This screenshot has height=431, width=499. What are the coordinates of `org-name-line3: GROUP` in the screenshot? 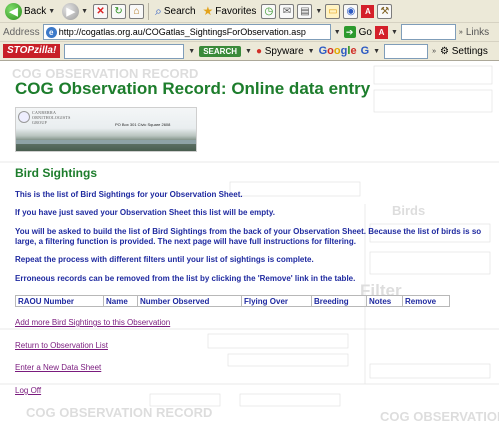 It's located at (40, 122).